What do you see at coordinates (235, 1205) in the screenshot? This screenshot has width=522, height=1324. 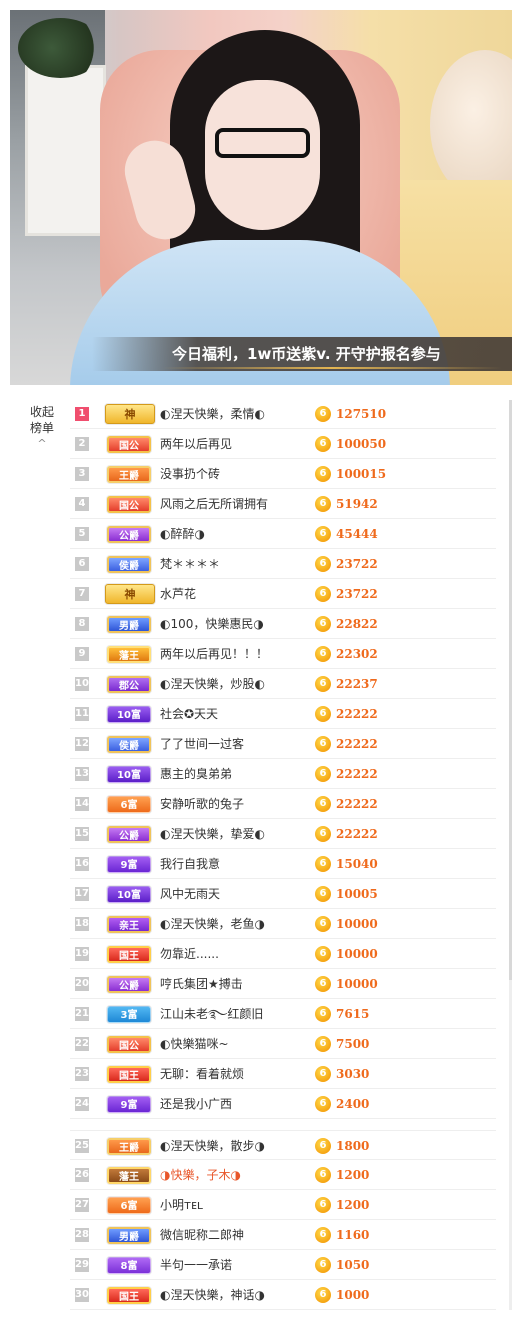 I see `user-nickname: 小明ᴛᴇʟ` at bounding box center [235, 1205].